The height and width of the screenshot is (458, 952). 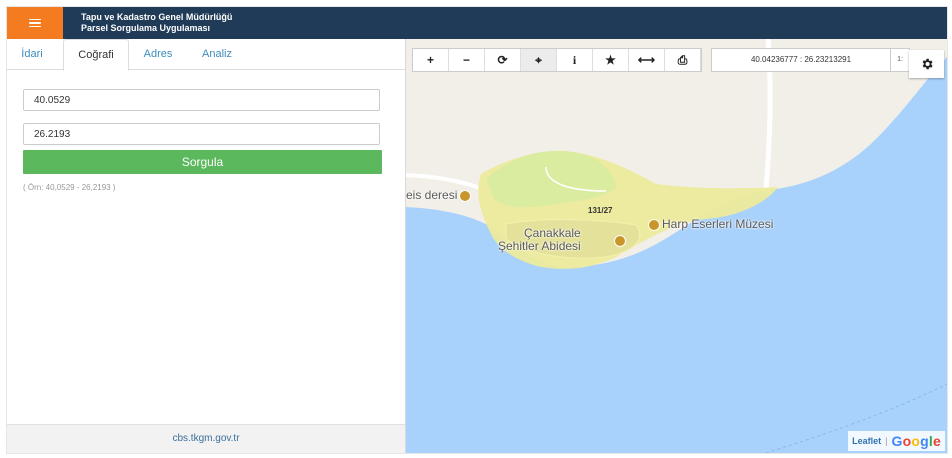 I want to click on monument-poi-icon, so click(x=620, y=240).